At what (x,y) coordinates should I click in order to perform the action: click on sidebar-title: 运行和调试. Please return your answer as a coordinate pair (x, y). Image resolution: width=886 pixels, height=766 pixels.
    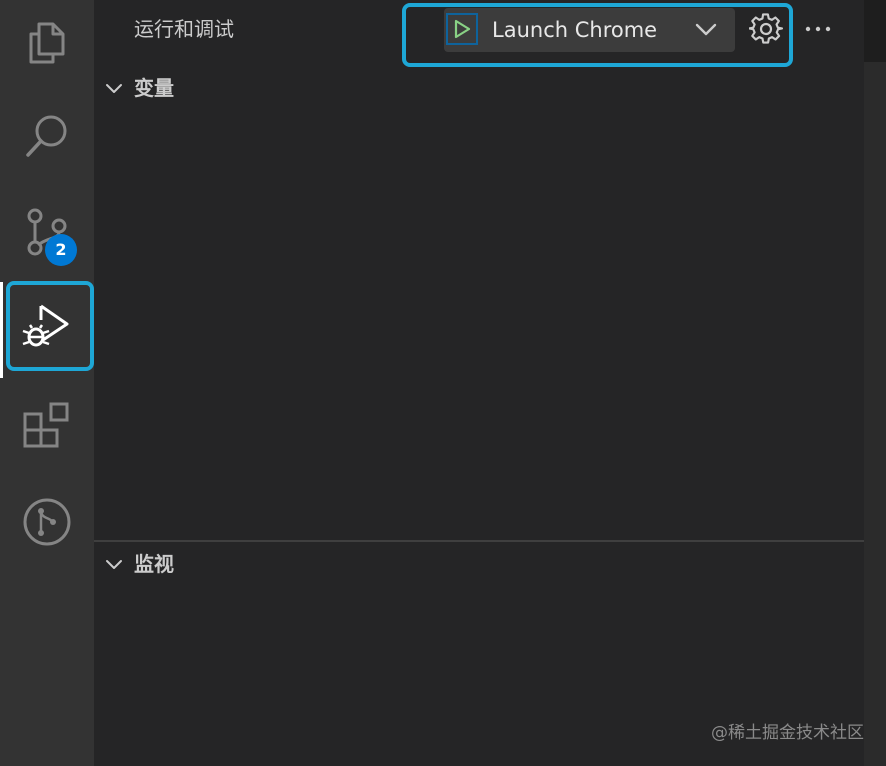
    Looking at the image, I should click on (184, 29).